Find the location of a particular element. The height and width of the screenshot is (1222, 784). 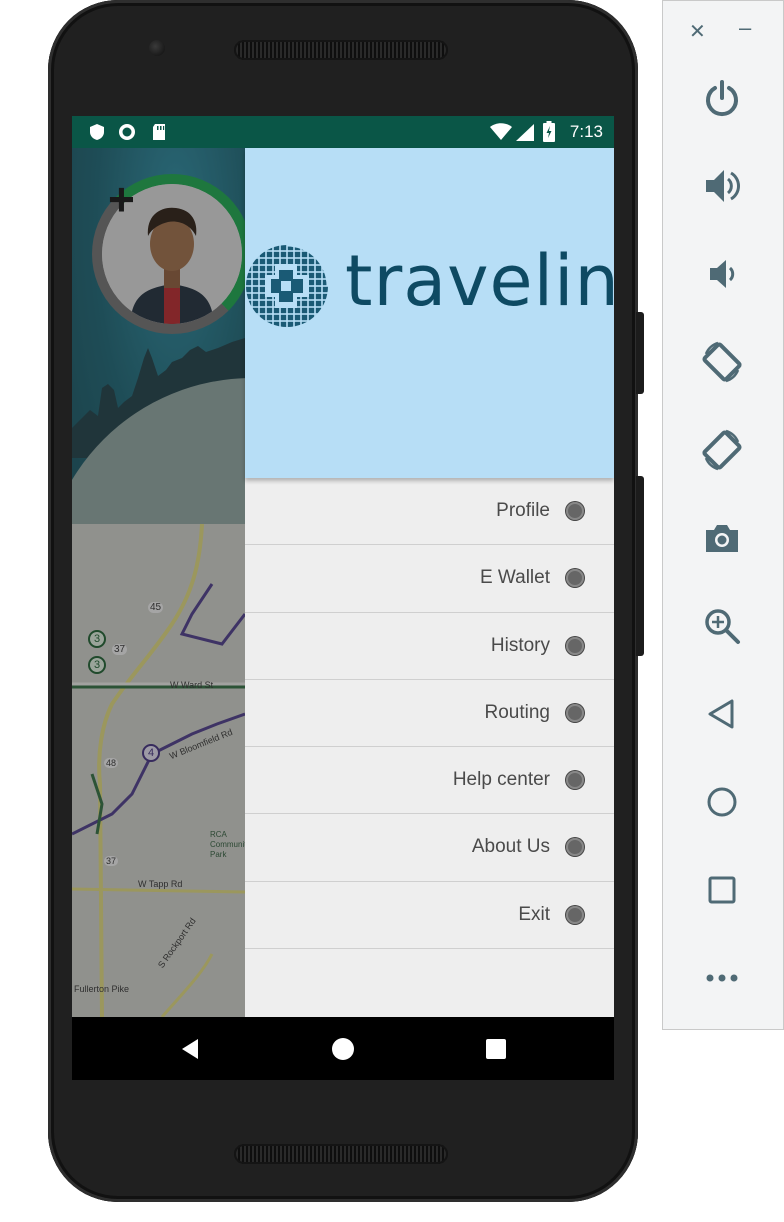

menu-item-routing: Routing is located at coordinates (429, 714).